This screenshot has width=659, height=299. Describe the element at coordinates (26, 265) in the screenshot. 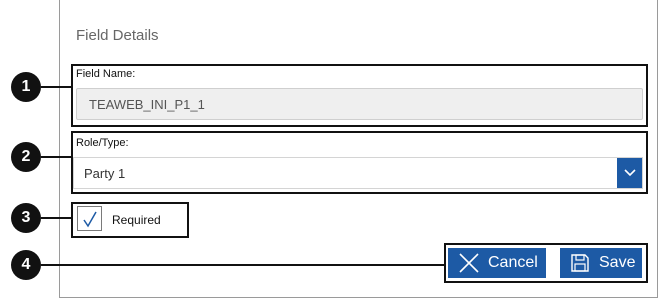

I see `callout-4: 4` at that location.